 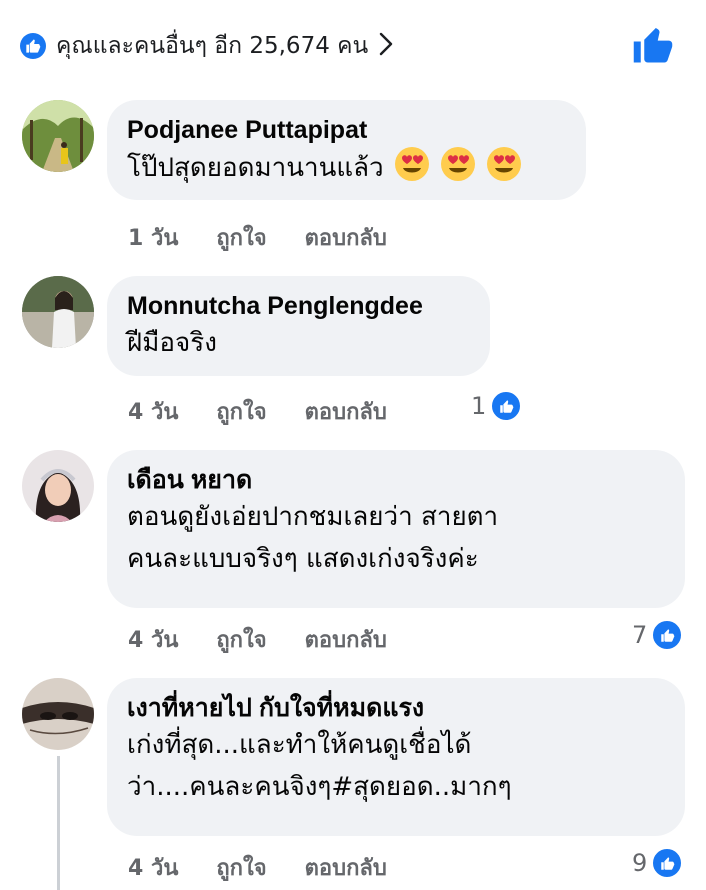 I want to click on comment-time: 1 วัน, so click(x=153, y=237).